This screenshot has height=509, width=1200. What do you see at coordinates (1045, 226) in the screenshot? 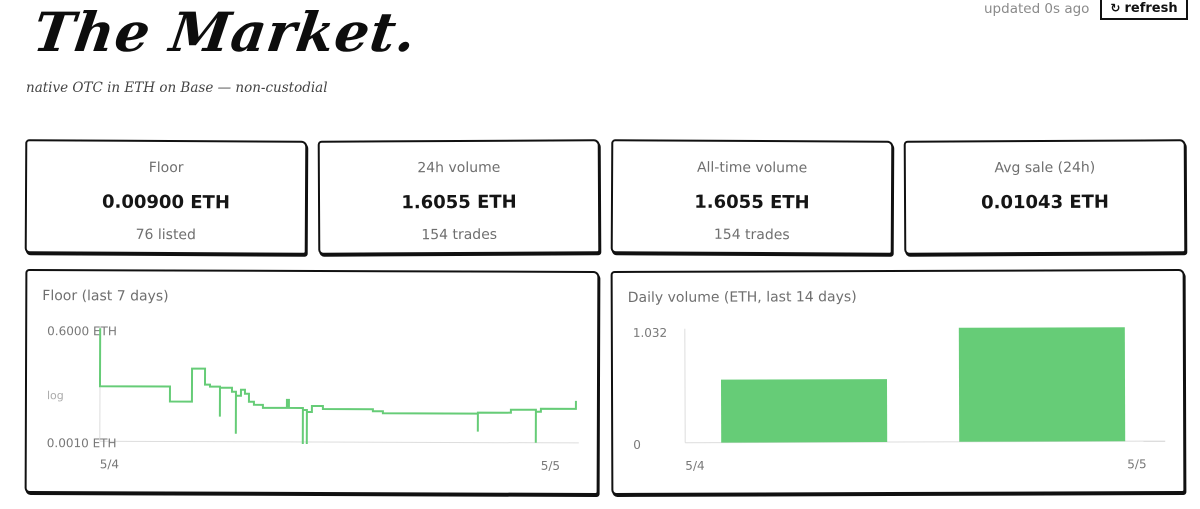
I see `stat-sub` at bounding box center [1045, 226].